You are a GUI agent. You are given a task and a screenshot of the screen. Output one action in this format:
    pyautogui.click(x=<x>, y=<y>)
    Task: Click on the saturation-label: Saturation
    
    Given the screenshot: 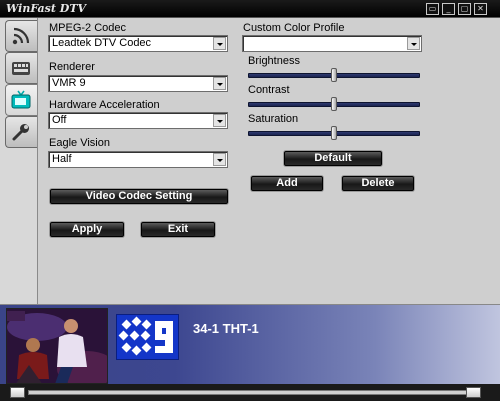 What is the action you would take?
    pyautogui.click(x=273, y=119)
    